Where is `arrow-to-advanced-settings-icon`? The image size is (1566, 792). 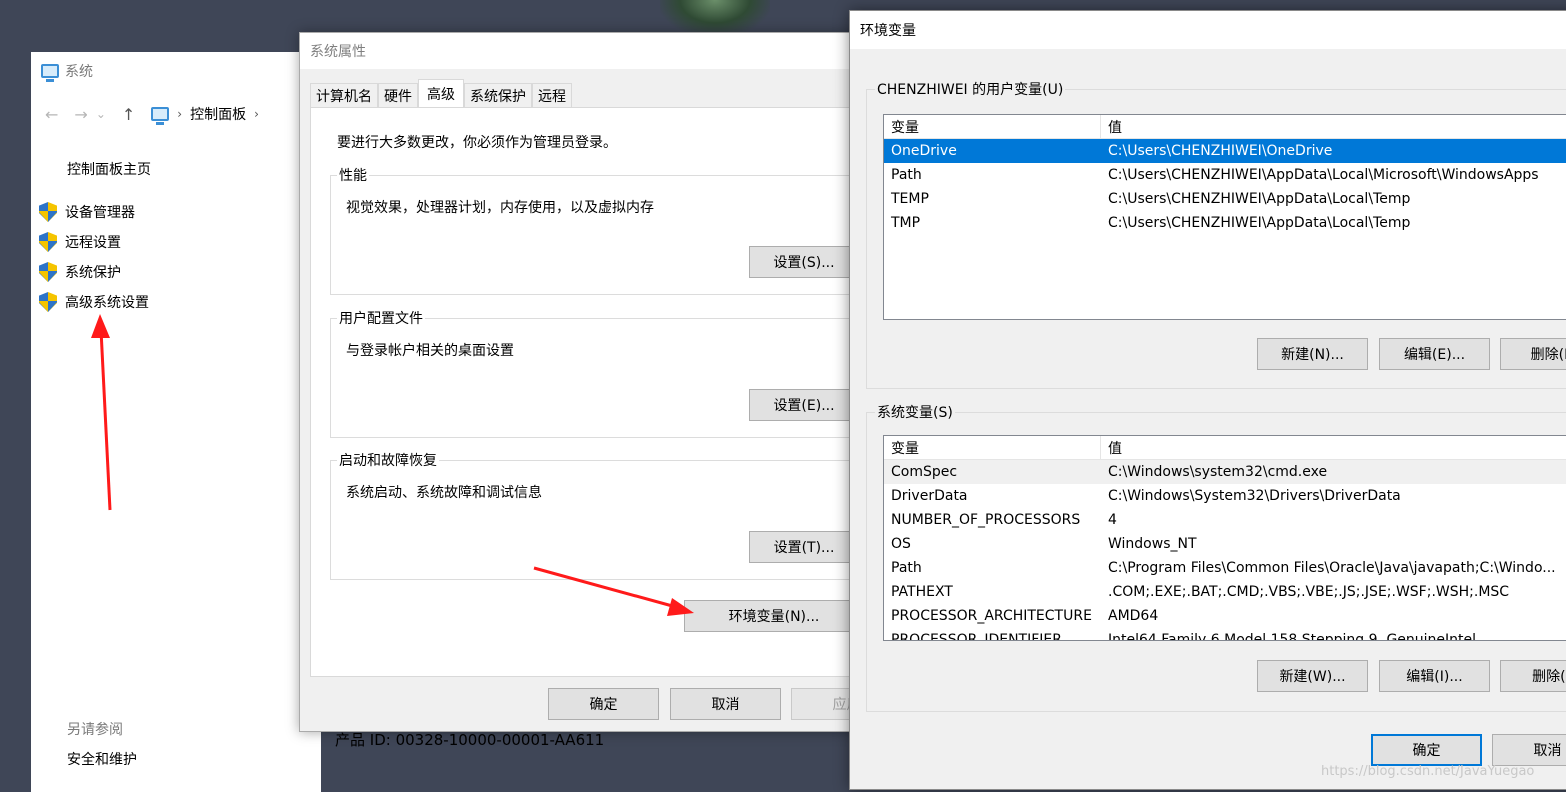
arrow-to-advanced-settings-icon is located at coordinates (101, 412).